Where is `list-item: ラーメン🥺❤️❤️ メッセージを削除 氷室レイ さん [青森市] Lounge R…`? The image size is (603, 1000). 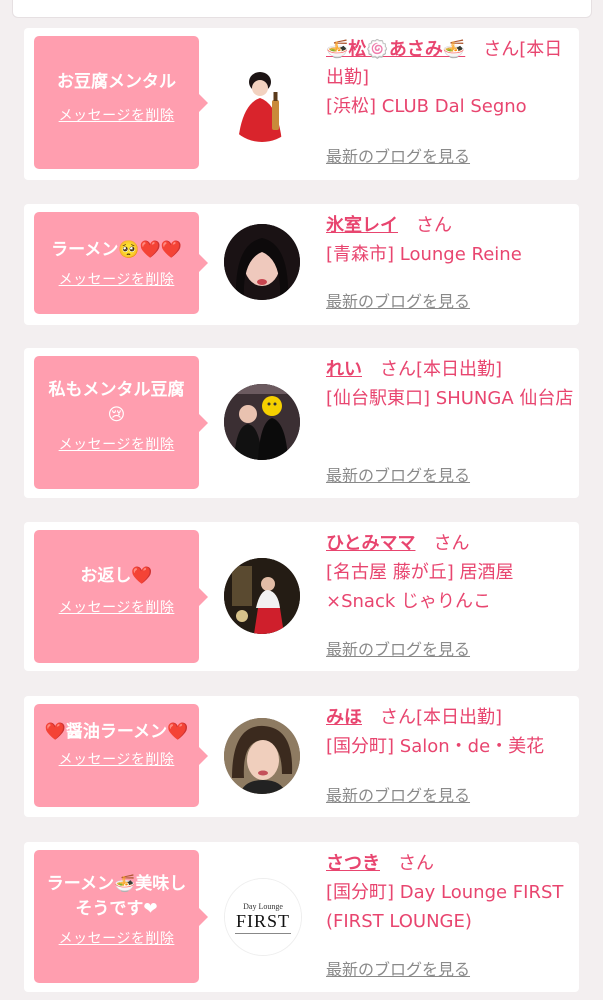
list-item: ラーメン🥺❤️❤️ メッセージを削除 氷室レイ さん [青森市] Lounge R… is located at coordinates (301, 264).